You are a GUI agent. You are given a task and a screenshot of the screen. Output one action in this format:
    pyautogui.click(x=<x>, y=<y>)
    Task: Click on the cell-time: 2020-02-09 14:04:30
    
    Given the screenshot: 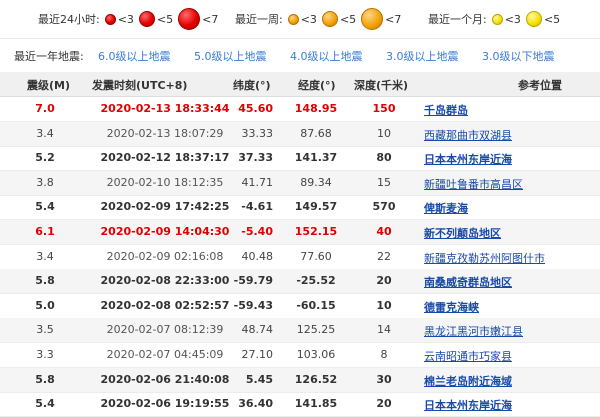 What is the action you would take?
    pyautogui.click(x=165, y=231)
    